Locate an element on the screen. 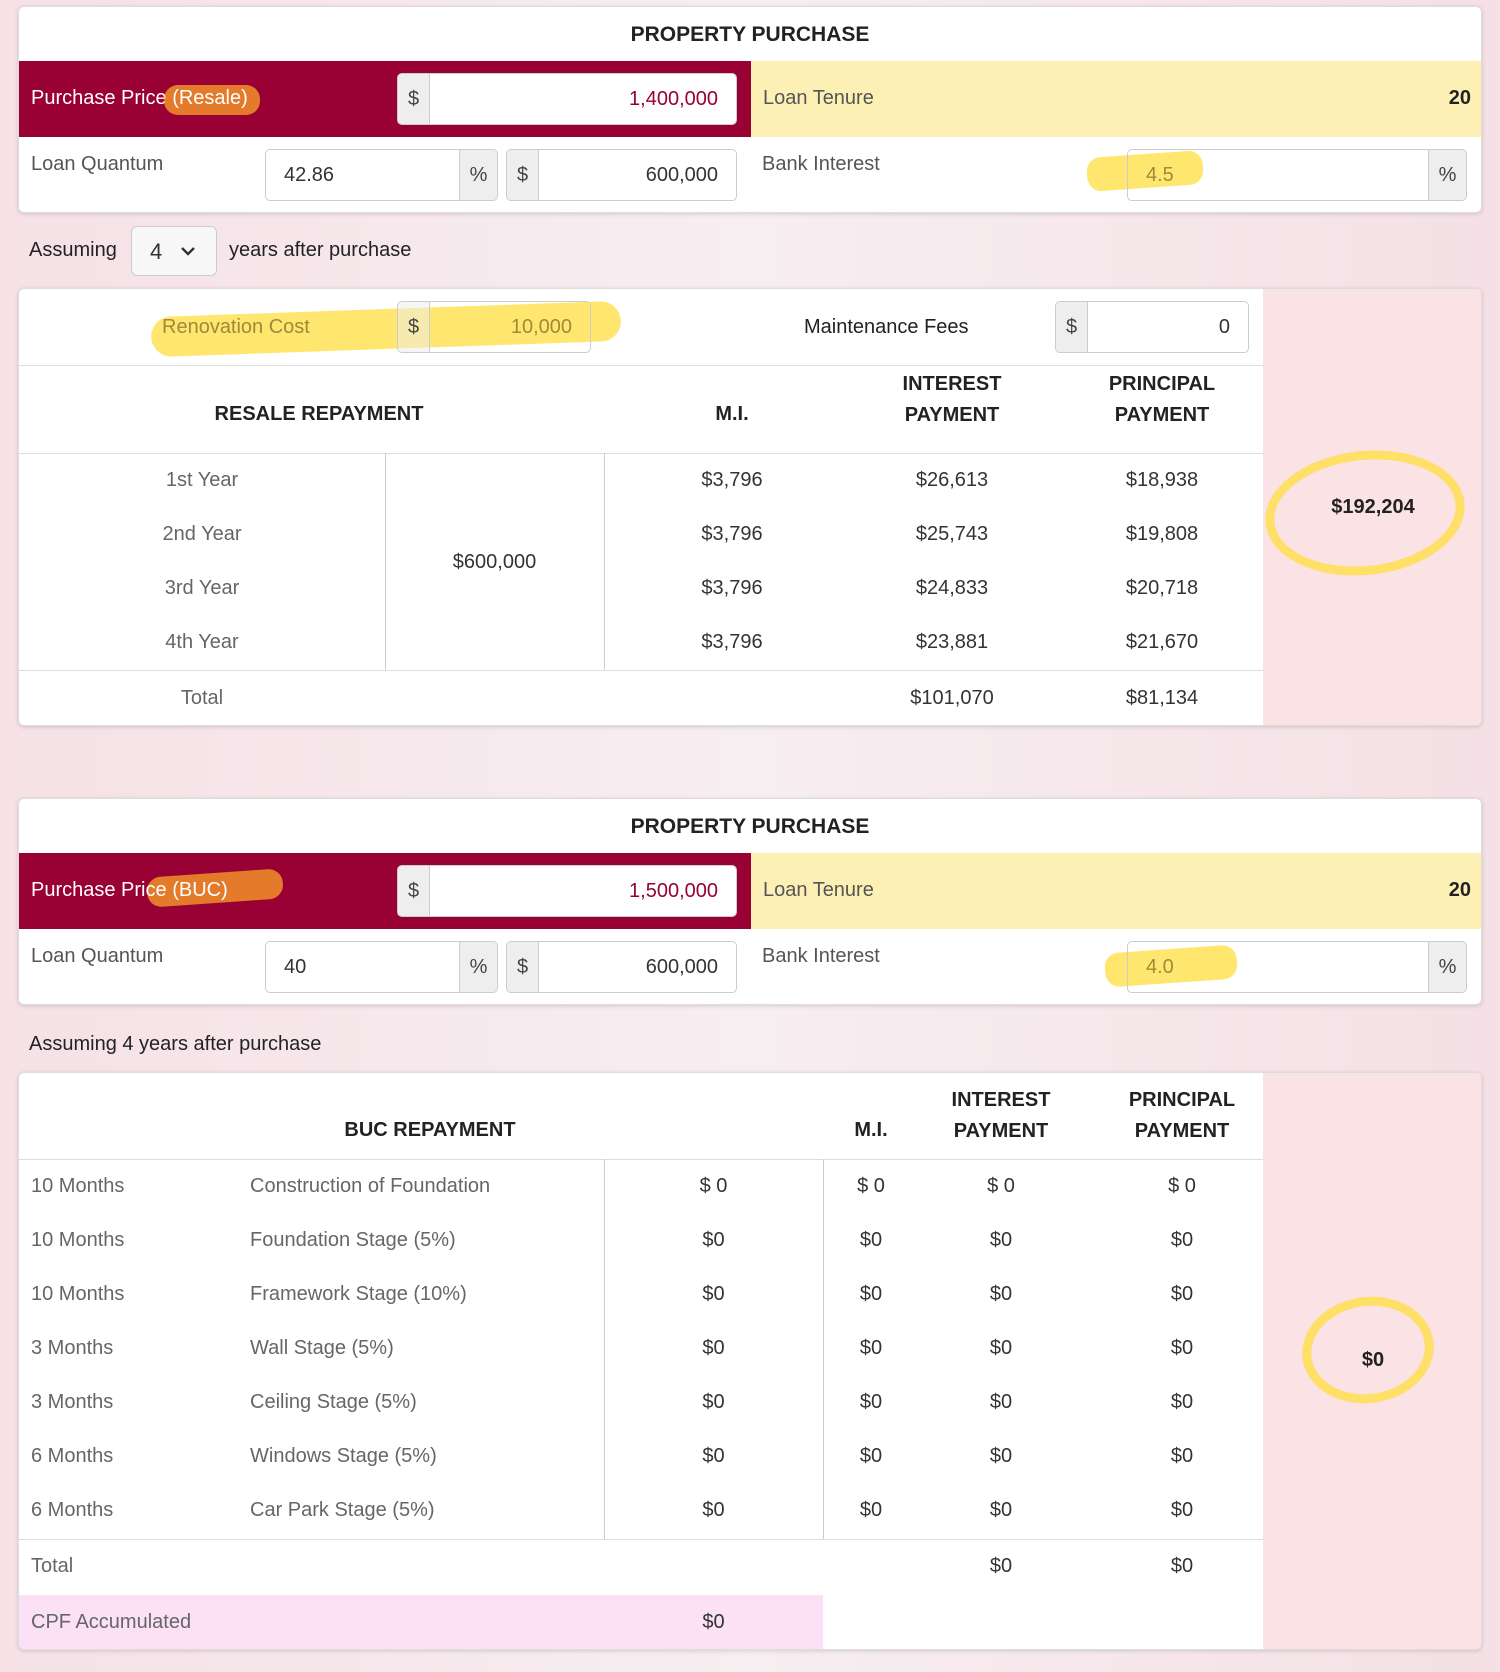 This screenshot has height=1672, width=1500. table-cell-interest: $ 0 is located at coordinates (1001, 1186).